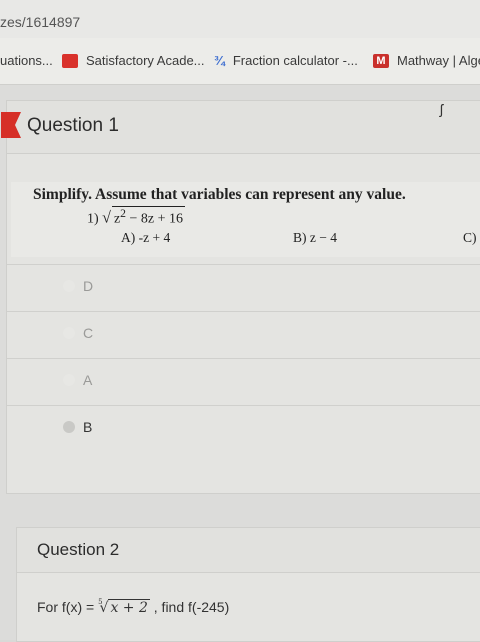 This screenshot has width=480, height=642. What do you see at coordinates (155, 219) in the screenshot?
I see `radicand-rest: − 8z + 16` at bounding box center [155, 219].